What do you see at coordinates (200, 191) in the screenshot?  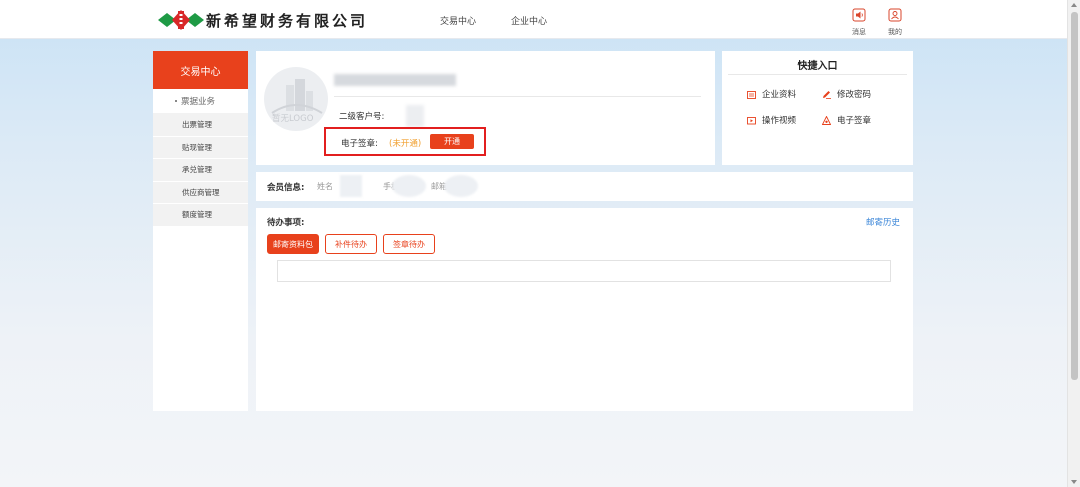 I see `sidebar-item-supplier: 供应商管理` at bounding box center [200, 191].